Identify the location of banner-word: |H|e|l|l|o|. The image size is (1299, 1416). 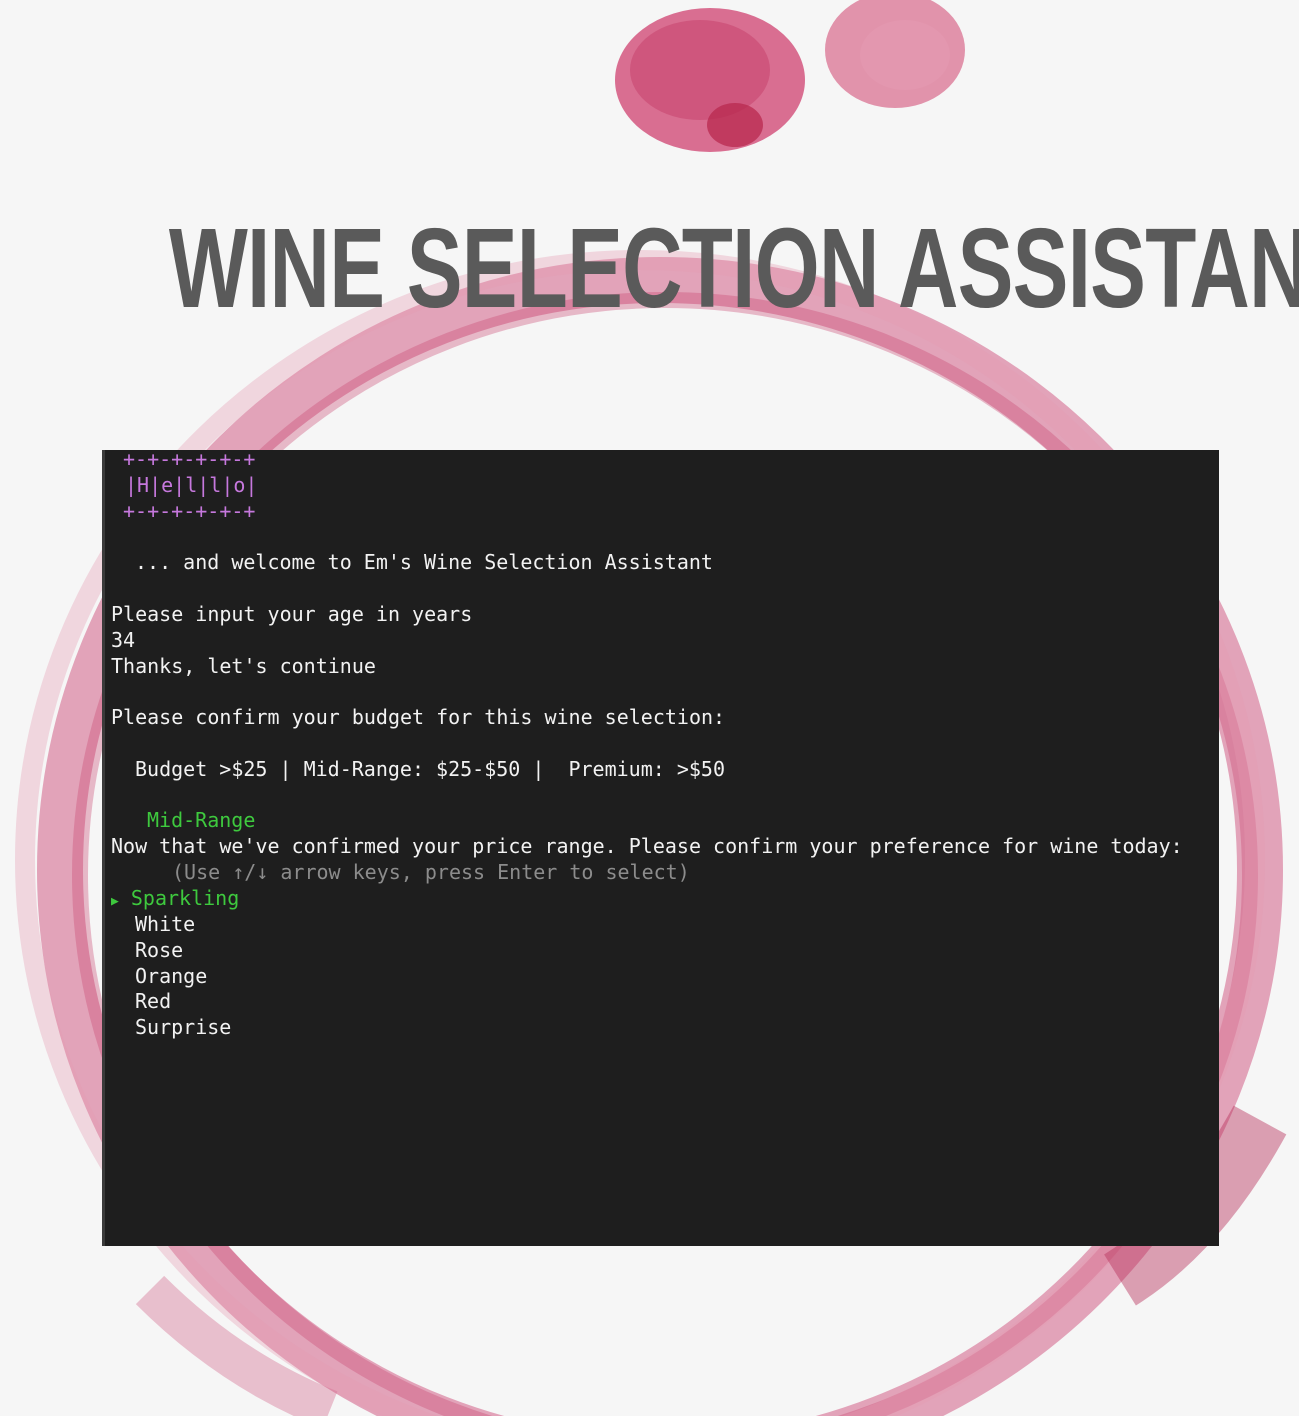
(191, 485).